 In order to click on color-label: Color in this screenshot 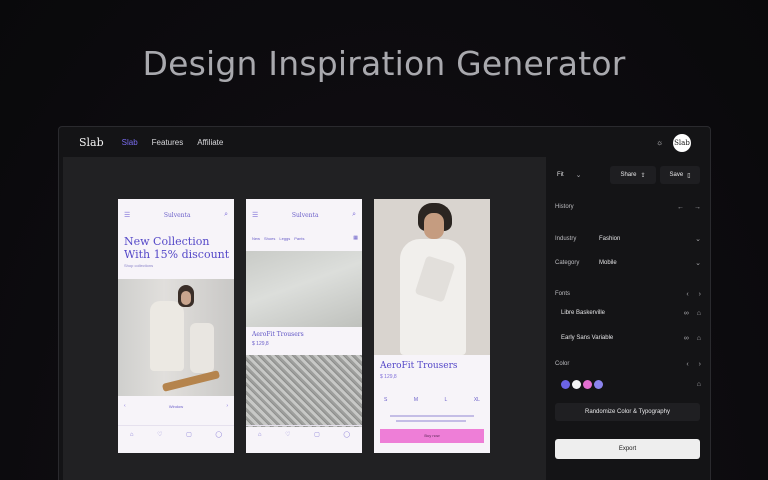, I will do `click(562, 364)`.